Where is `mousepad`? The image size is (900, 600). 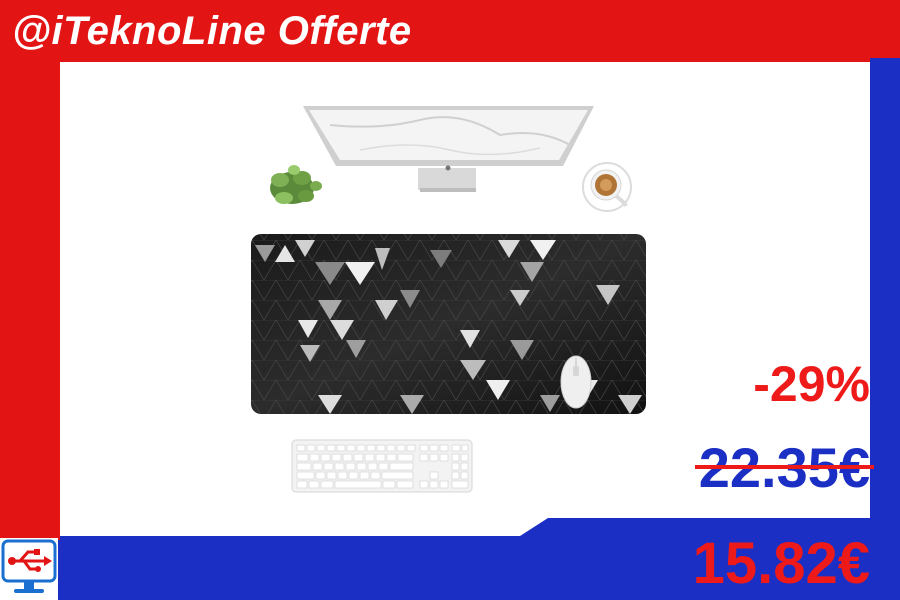 mousepad is located at coordinates (448, 324).